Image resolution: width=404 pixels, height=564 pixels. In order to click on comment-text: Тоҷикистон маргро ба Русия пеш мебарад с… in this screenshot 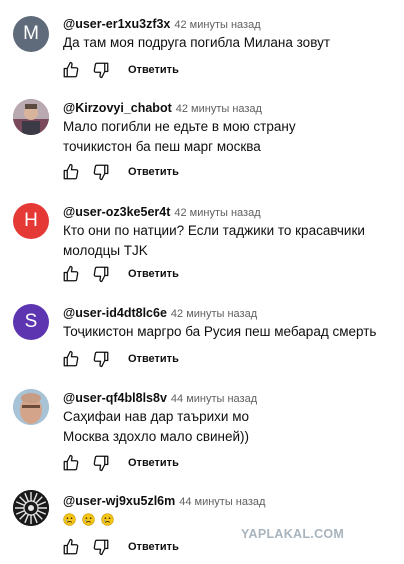, I will do `click(220, 331)`.